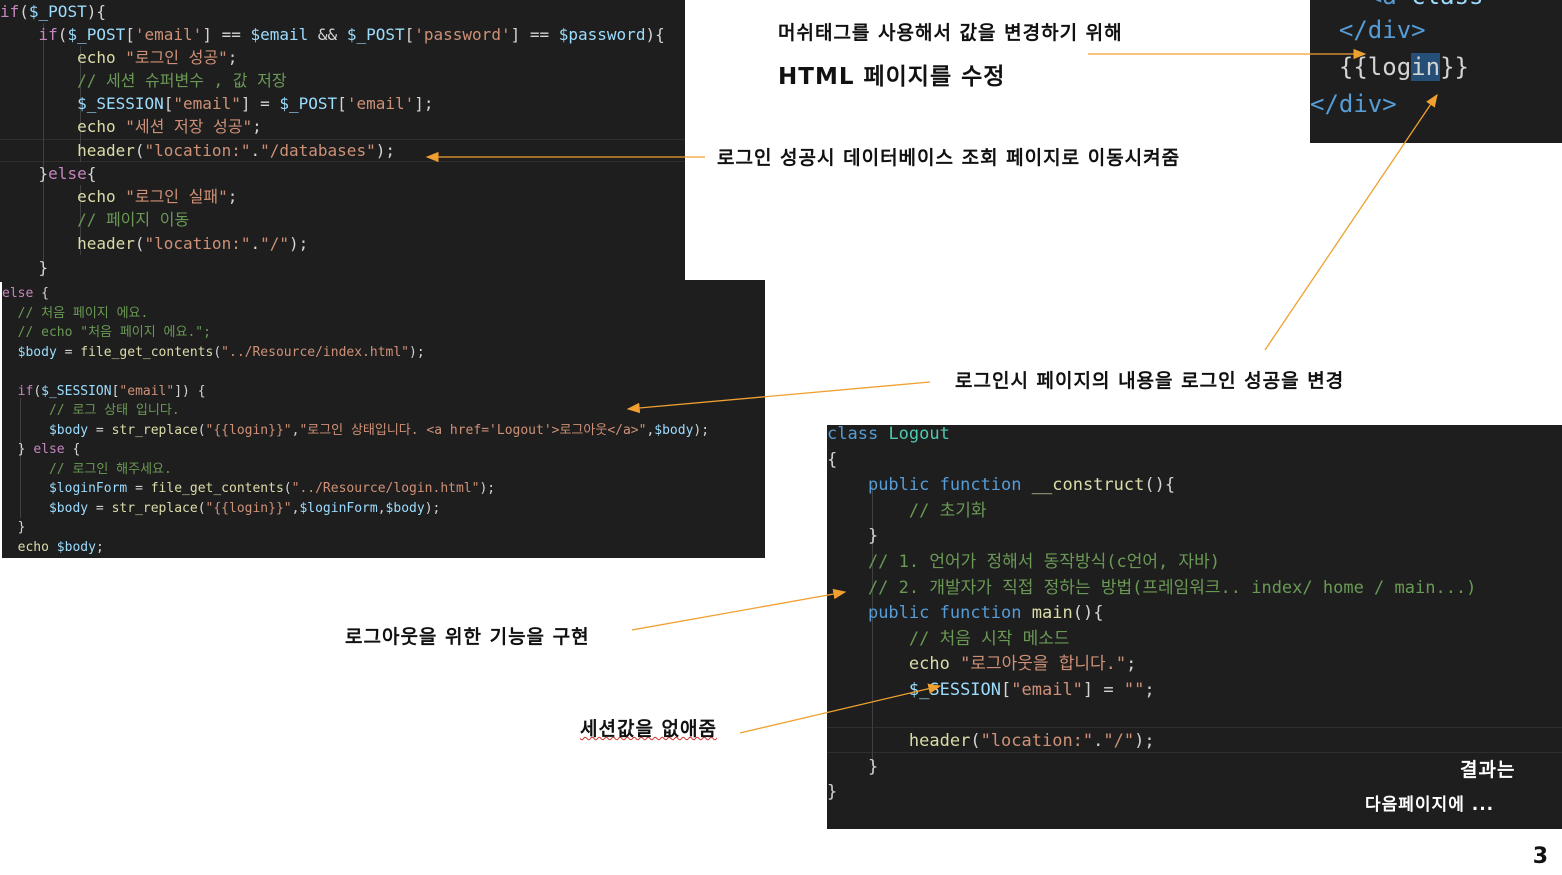  What do you see at coordinates (739, 609) in the screenshot?
I see `arrow-to-logout-main` at bounding box center [739, 609].